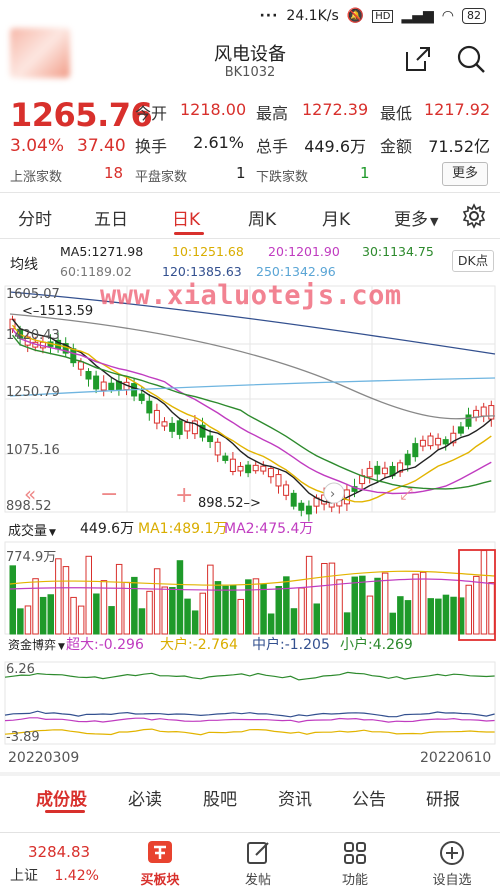 Image resolution: width=500 pixels, height=889 pixels. I want to click on signal-icon: ▂▄▆, so click(417, 16).